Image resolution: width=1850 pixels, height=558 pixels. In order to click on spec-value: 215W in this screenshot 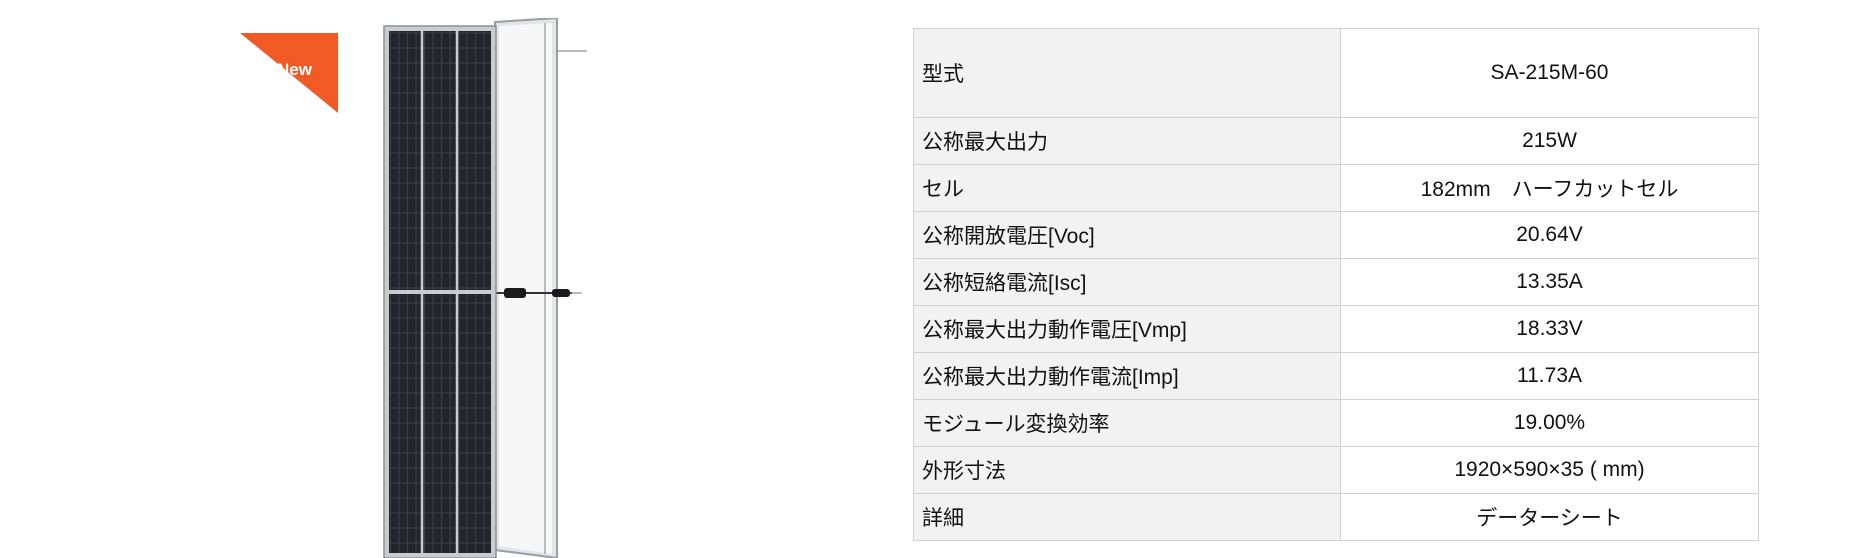, I will do `click(1549, 141)`.